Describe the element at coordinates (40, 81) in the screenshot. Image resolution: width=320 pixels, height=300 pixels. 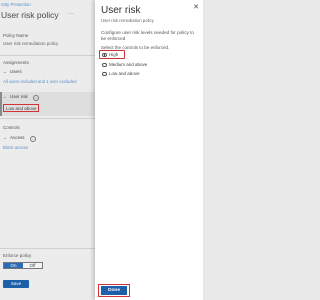
I see `users-value-link: All users included and 1 user excluded` at that location.